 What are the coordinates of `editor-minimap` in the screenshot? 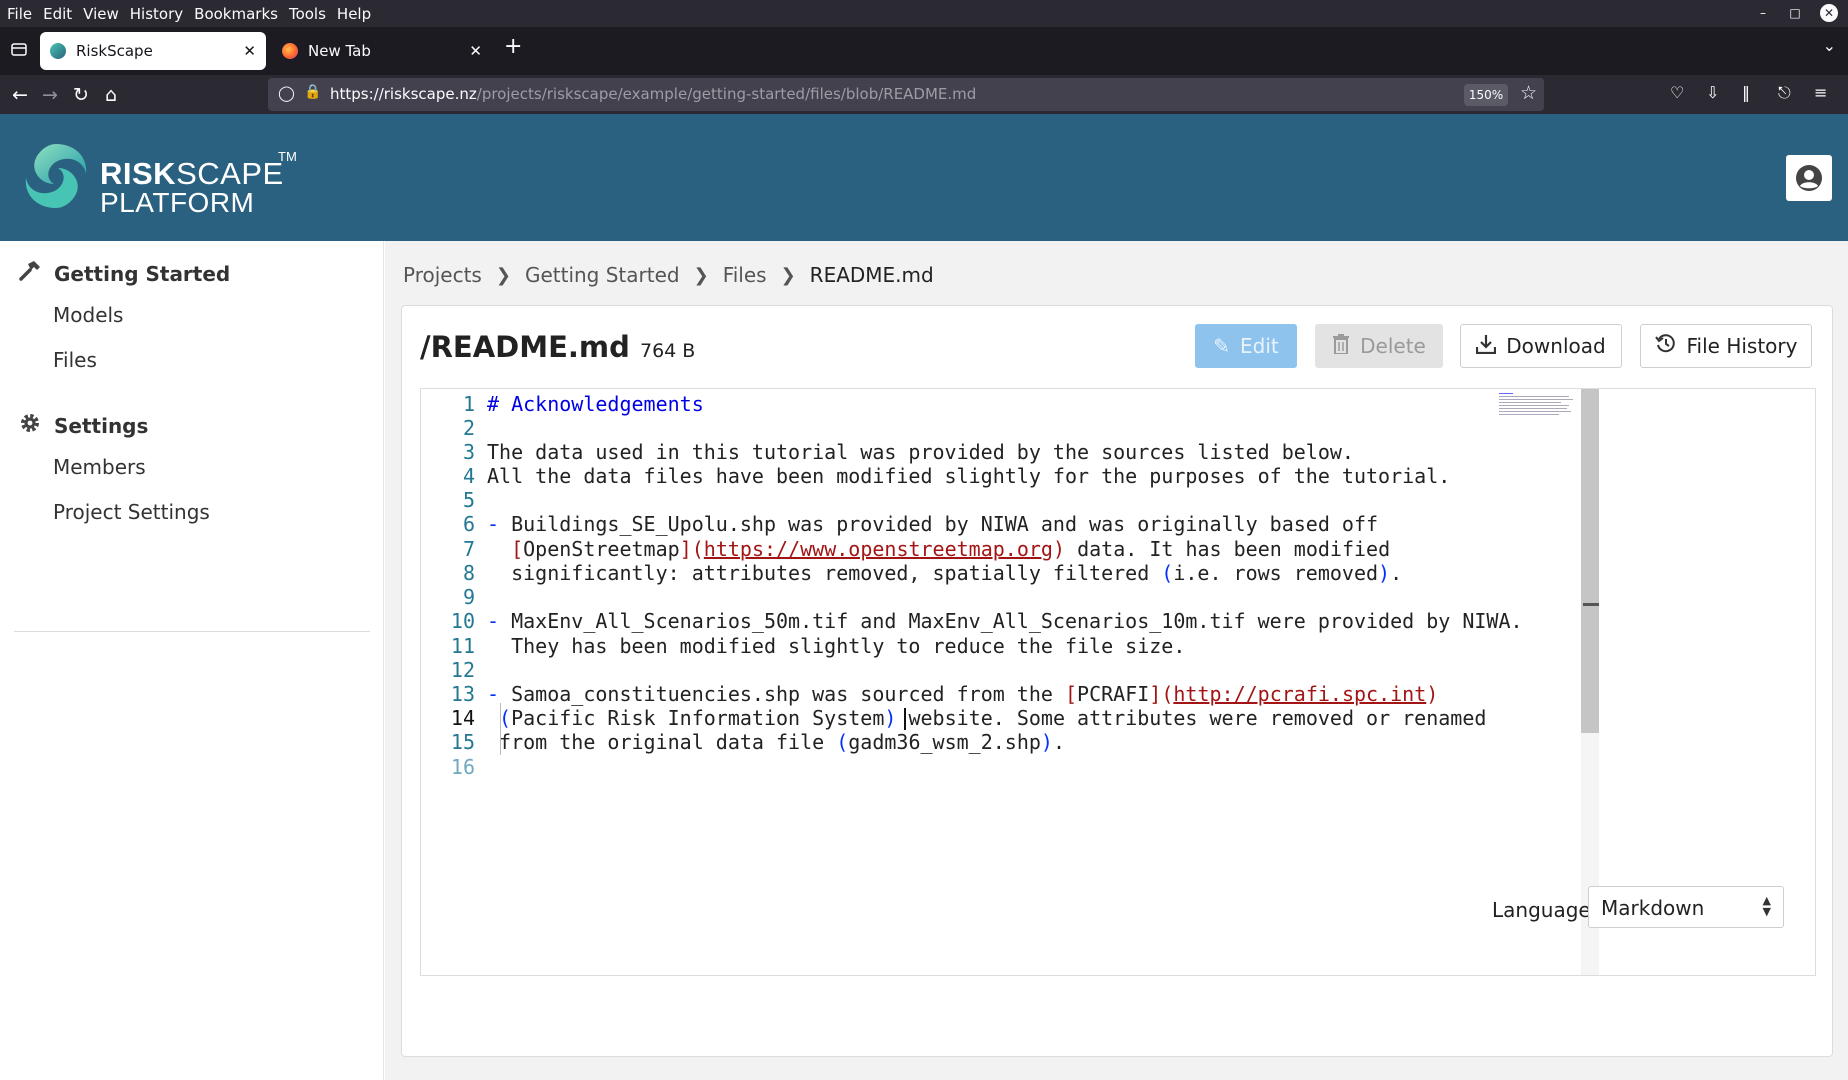 It's located at (1537, 404).